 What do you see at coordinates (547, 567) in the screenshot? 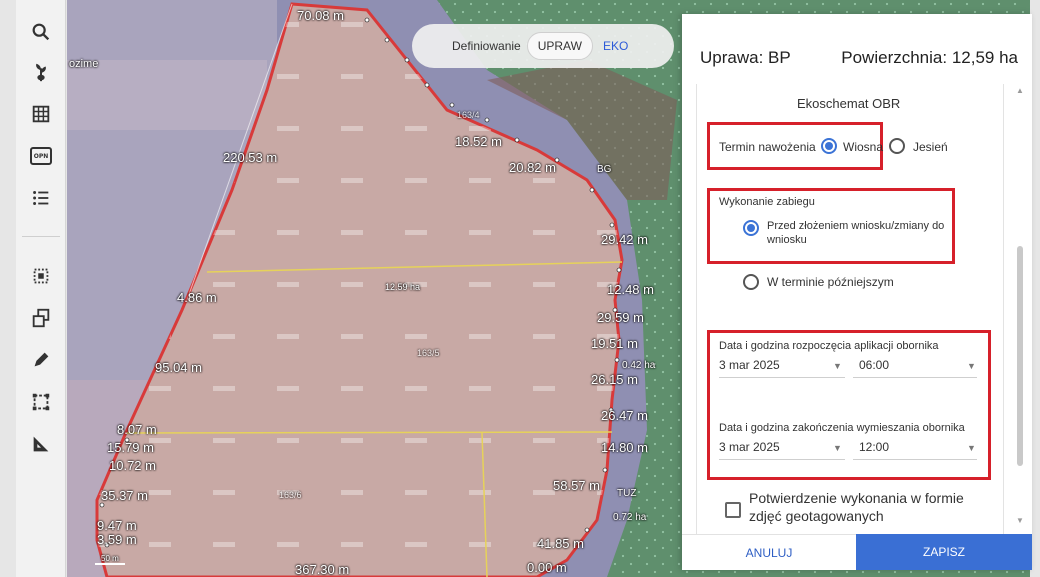
I see `distance-label: 0.00 m` at bounding box center [547, 567].